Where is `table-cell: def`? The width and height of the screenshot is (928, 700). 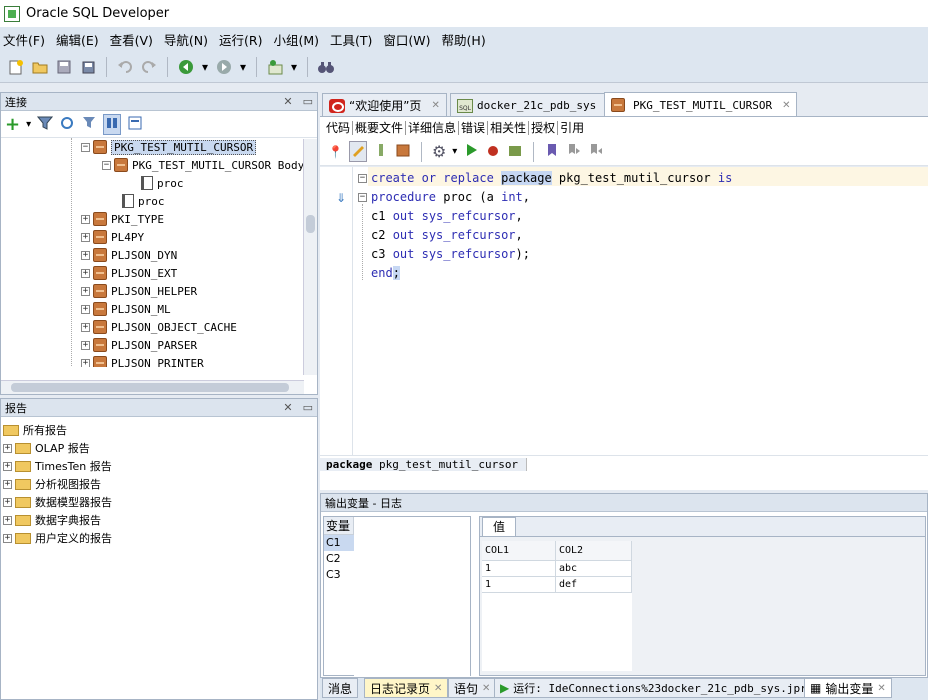
table-cell: def is located at coordinates (594, 585).